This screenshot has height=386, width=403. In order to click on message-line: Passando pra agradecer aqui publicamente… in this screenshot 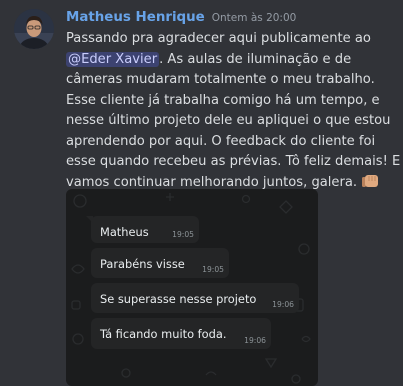, I will do `click(218, 38)`.